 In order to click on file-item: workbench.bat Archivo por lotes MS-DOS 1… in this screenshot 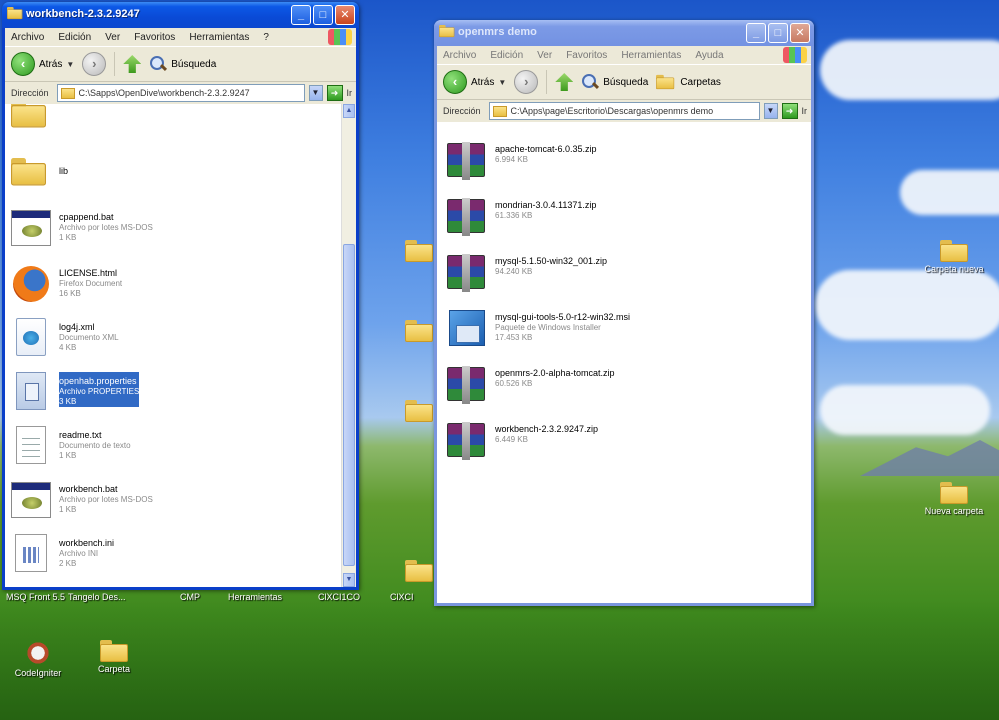, I will do `click(82, 500)`.